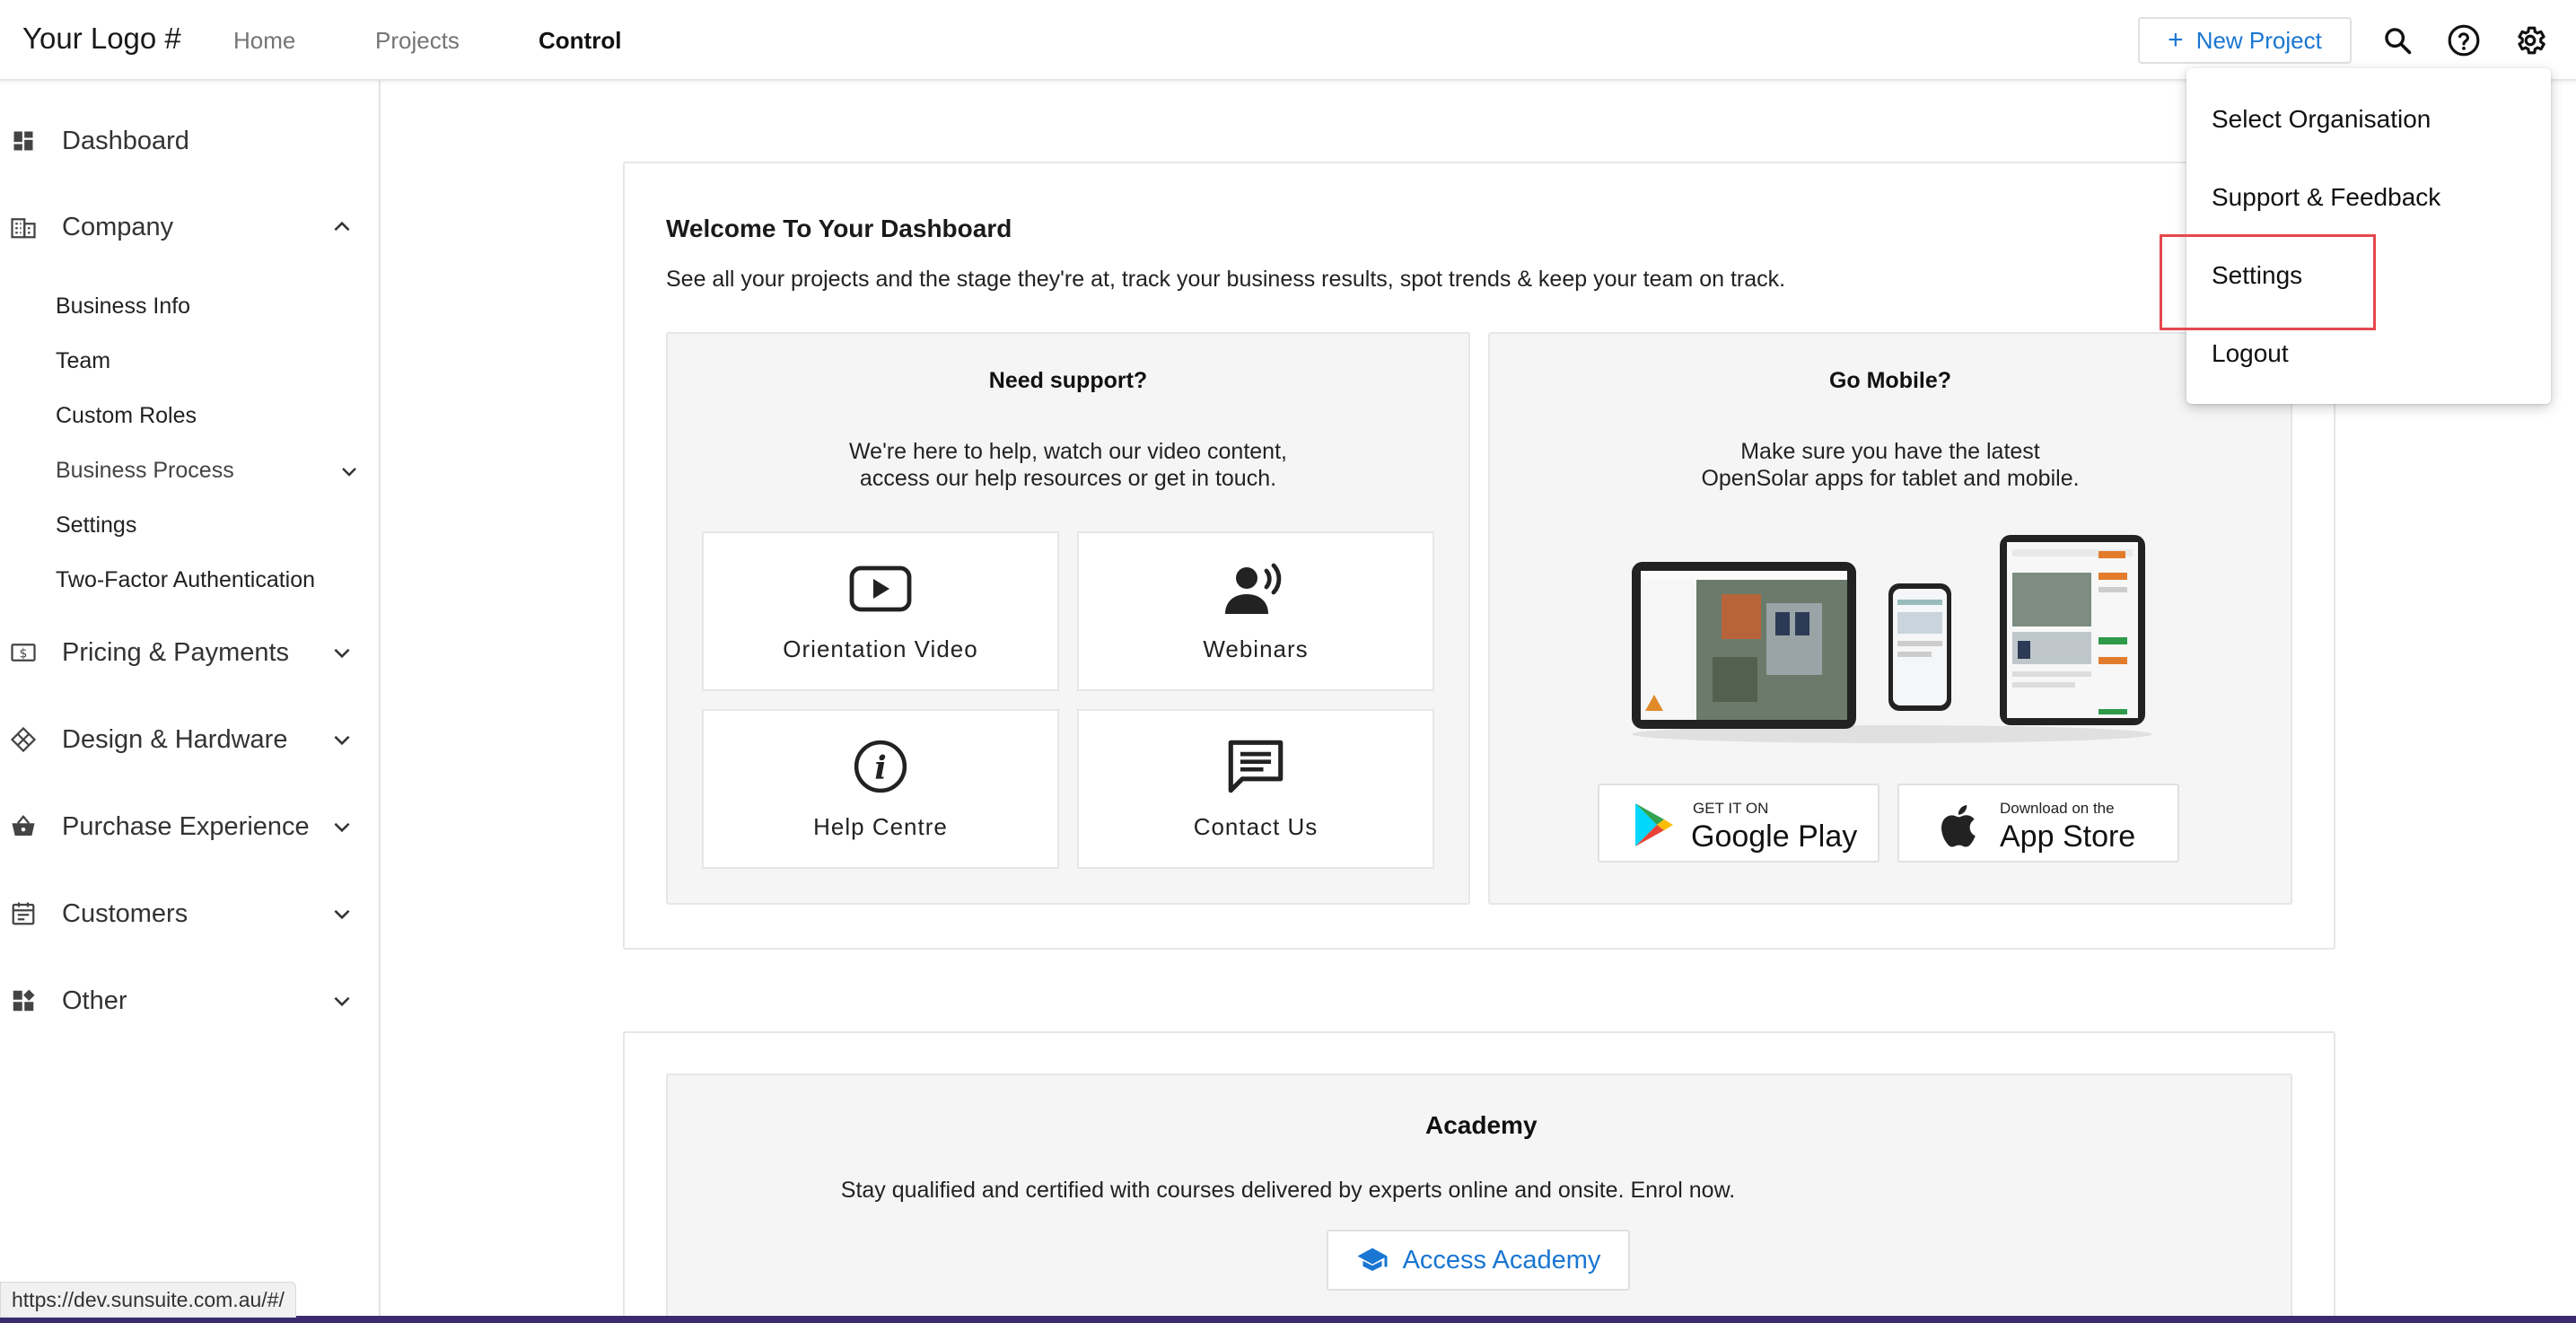 The image size is (2576, 1323). I want to click on tile-label: Help Centre, so click(880, 826).